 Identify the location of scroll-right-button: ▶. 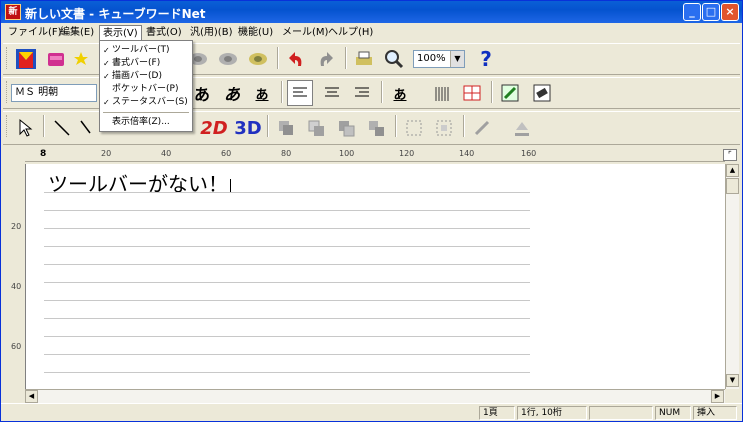
(717, 396).